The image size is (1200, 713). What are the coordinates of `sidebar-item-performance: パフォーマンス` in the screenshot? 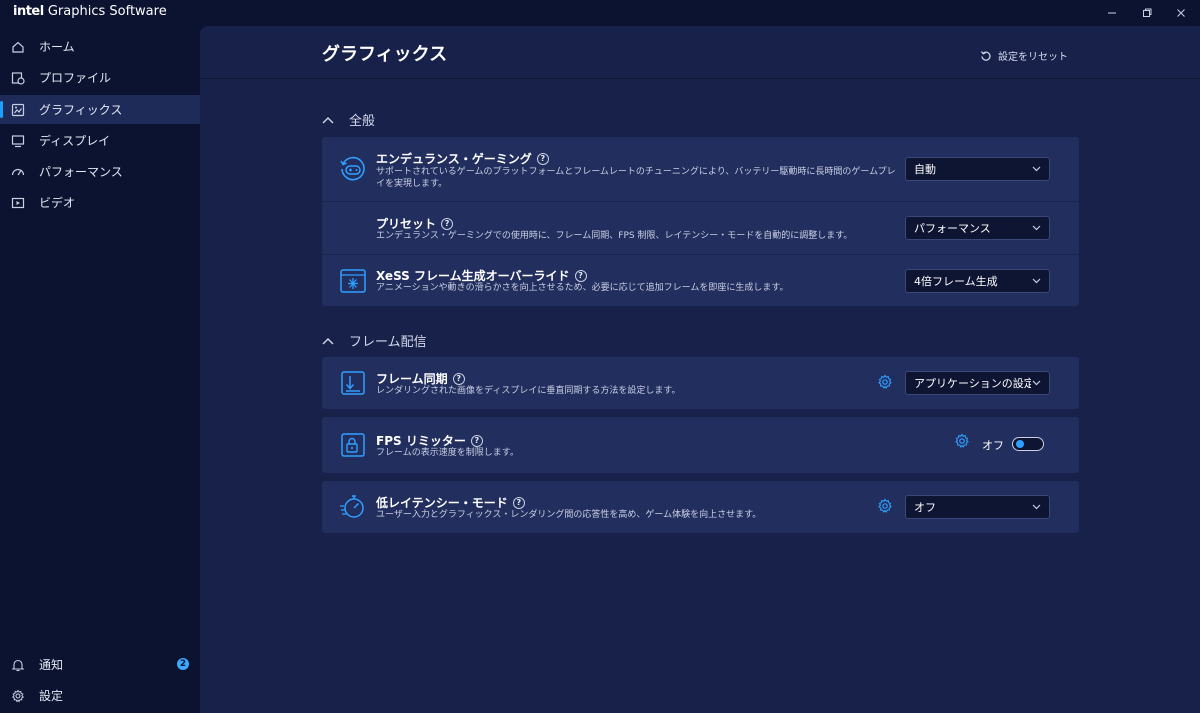 It's located at (100, 171).